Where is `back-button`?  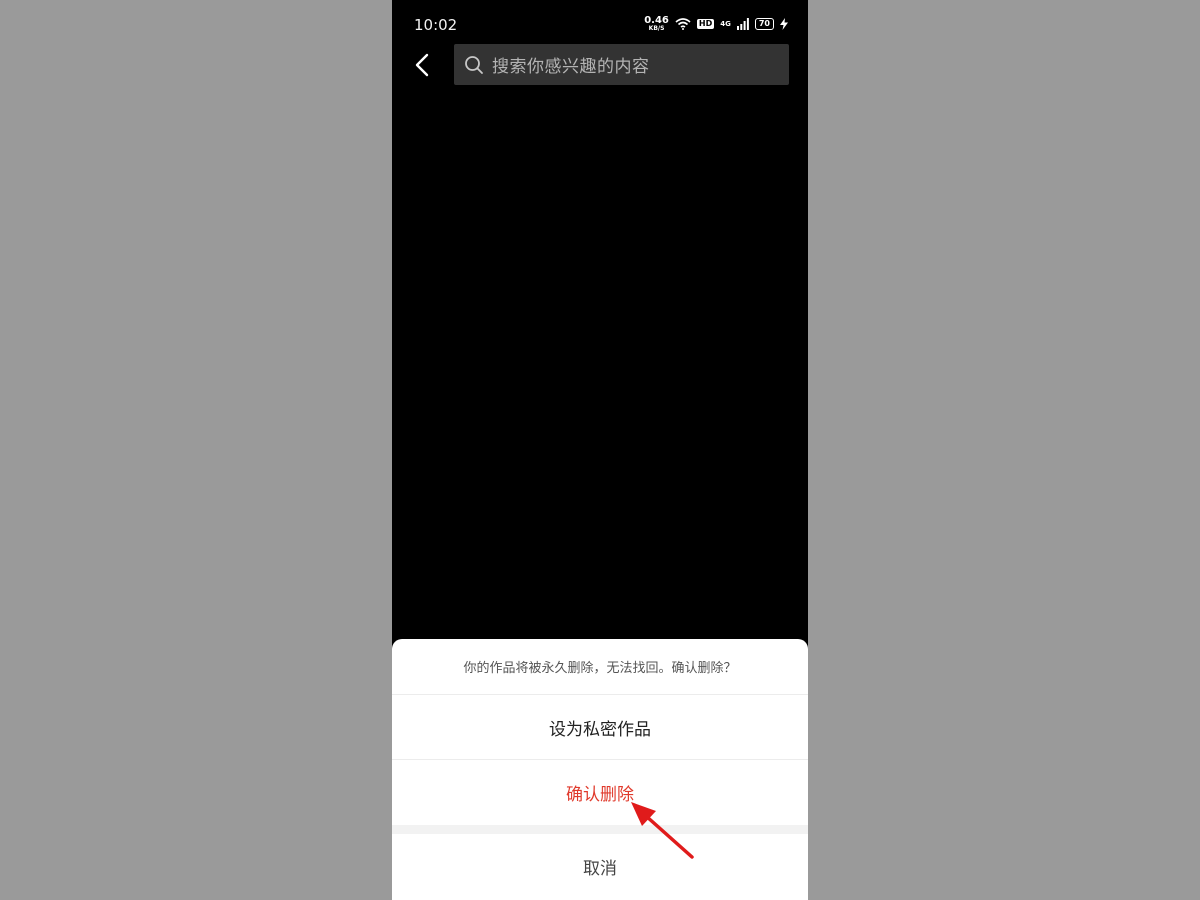
back-button is located at coordinates (422, 65).